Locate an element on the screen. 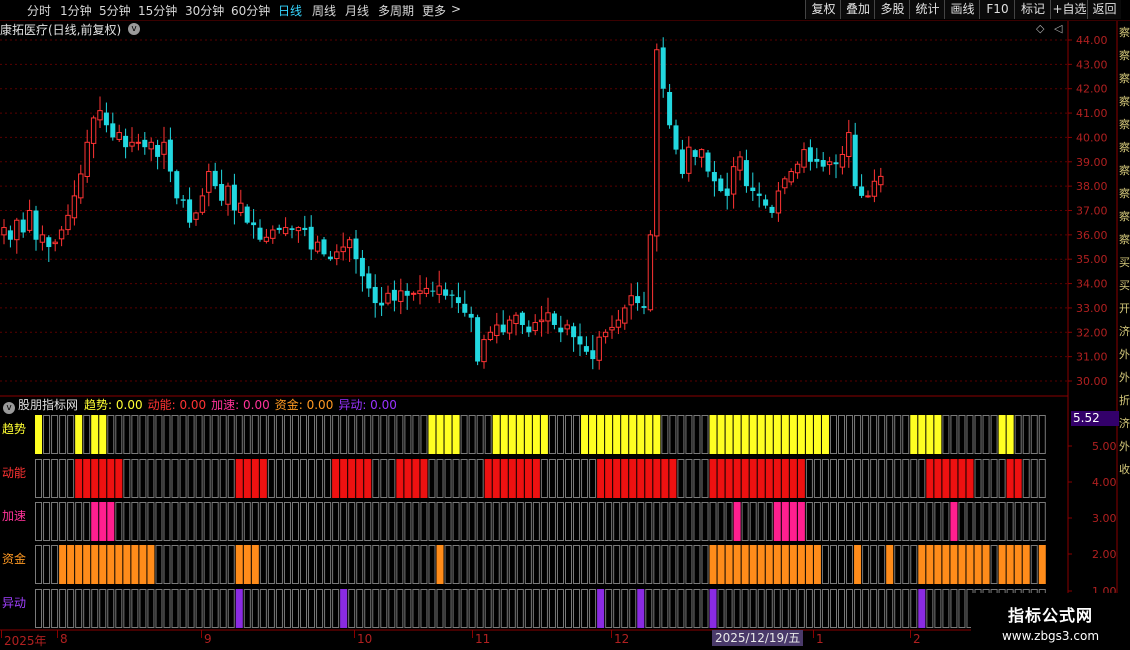 This screenshot has height=650, width=1130. indicator-dropdown-icon: v is located at coordinates (9, 408).